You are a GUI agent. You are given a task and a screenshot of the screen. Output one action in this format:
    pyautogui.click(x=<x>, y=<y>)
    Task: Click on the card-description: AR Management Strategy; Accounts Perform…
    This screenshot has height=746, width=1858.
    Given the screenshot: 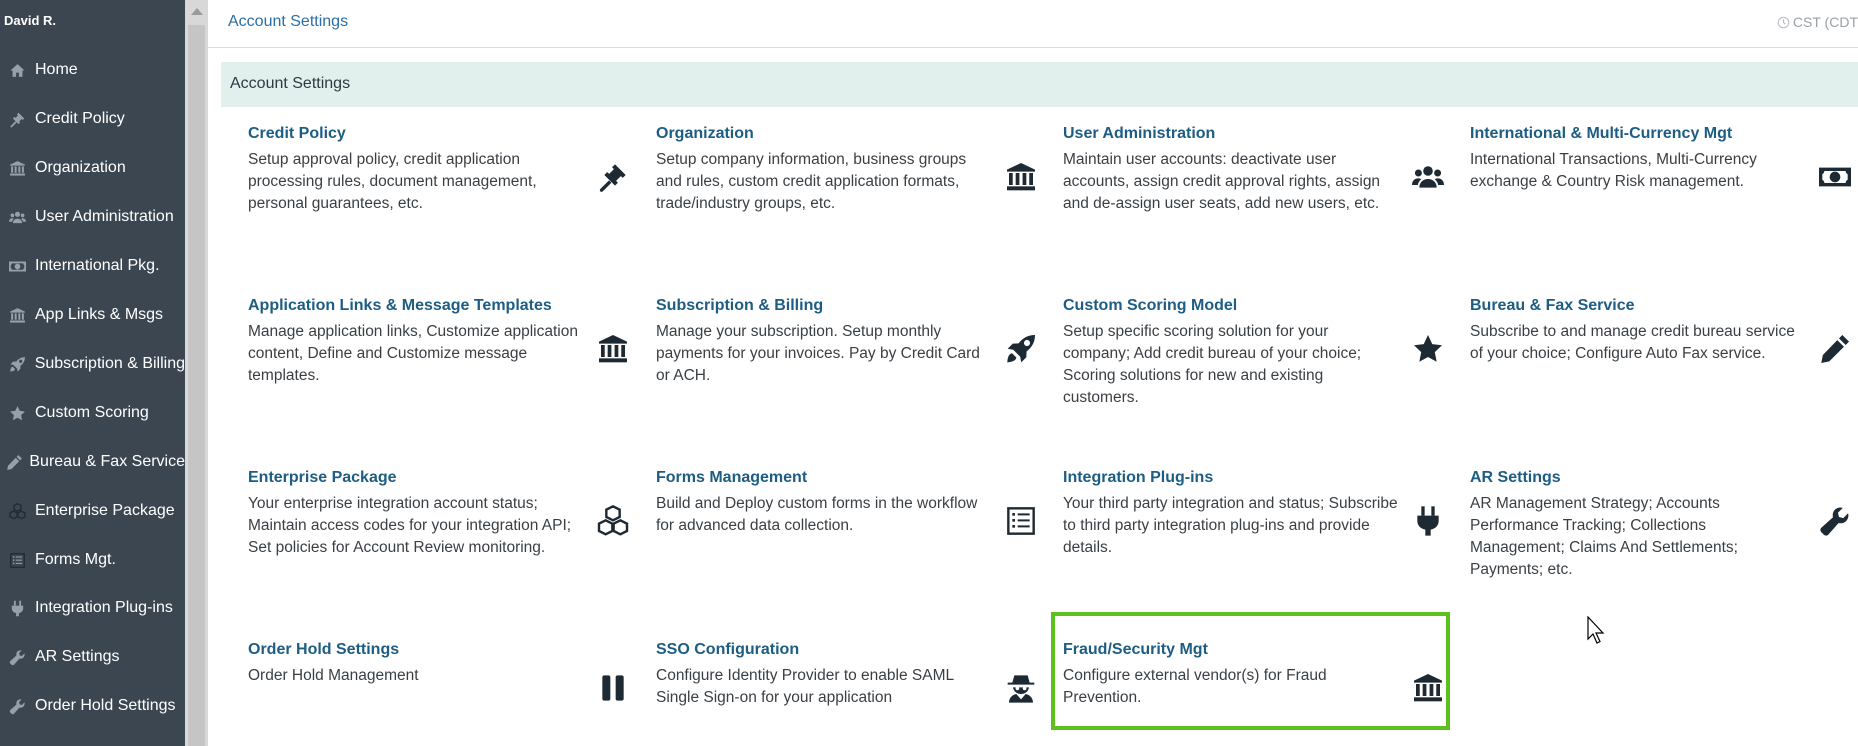 What is the action you would take?
    pyautogui.click(x=1604, y=536)
    